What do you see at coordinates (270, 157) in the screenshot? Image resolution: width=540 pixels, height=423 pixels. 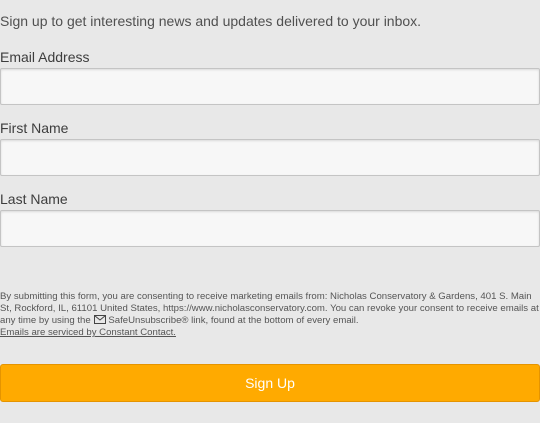 I see `first-name-field` at bounding box center [270, 157].